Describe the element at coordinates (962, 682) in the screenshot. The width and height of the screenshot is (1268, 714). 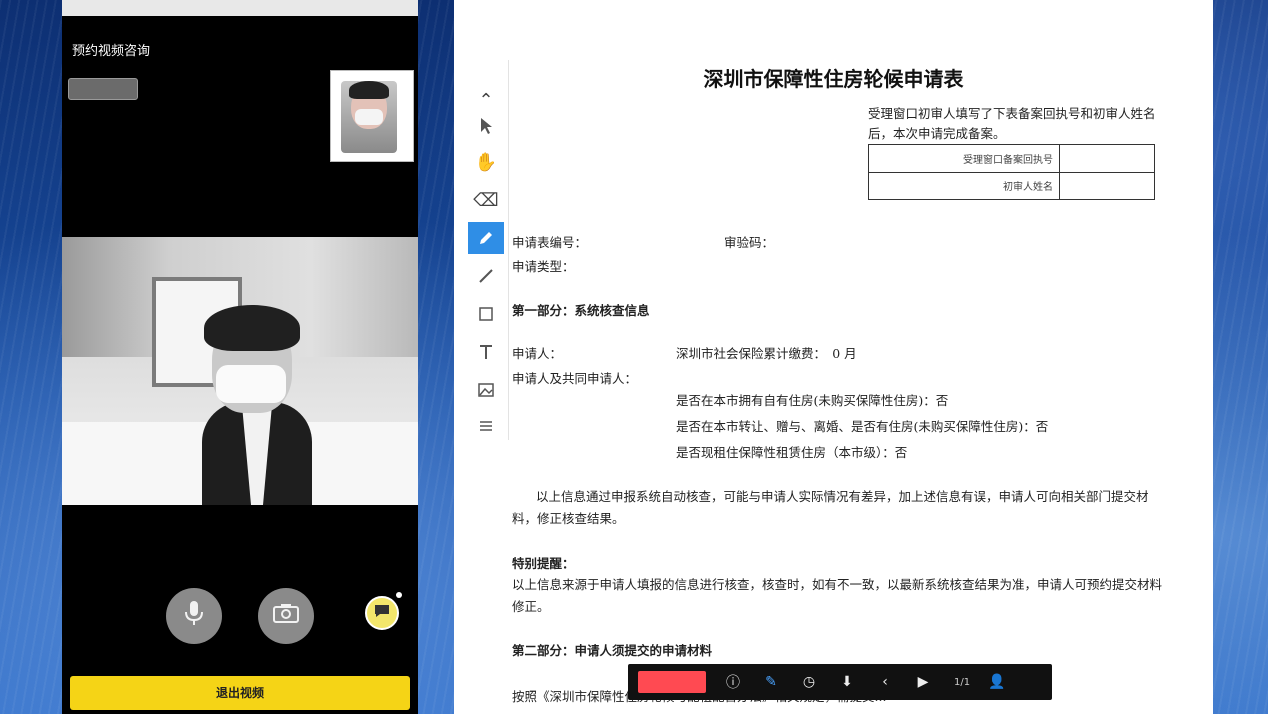
I see `page-indicator: 1/1` at that location.